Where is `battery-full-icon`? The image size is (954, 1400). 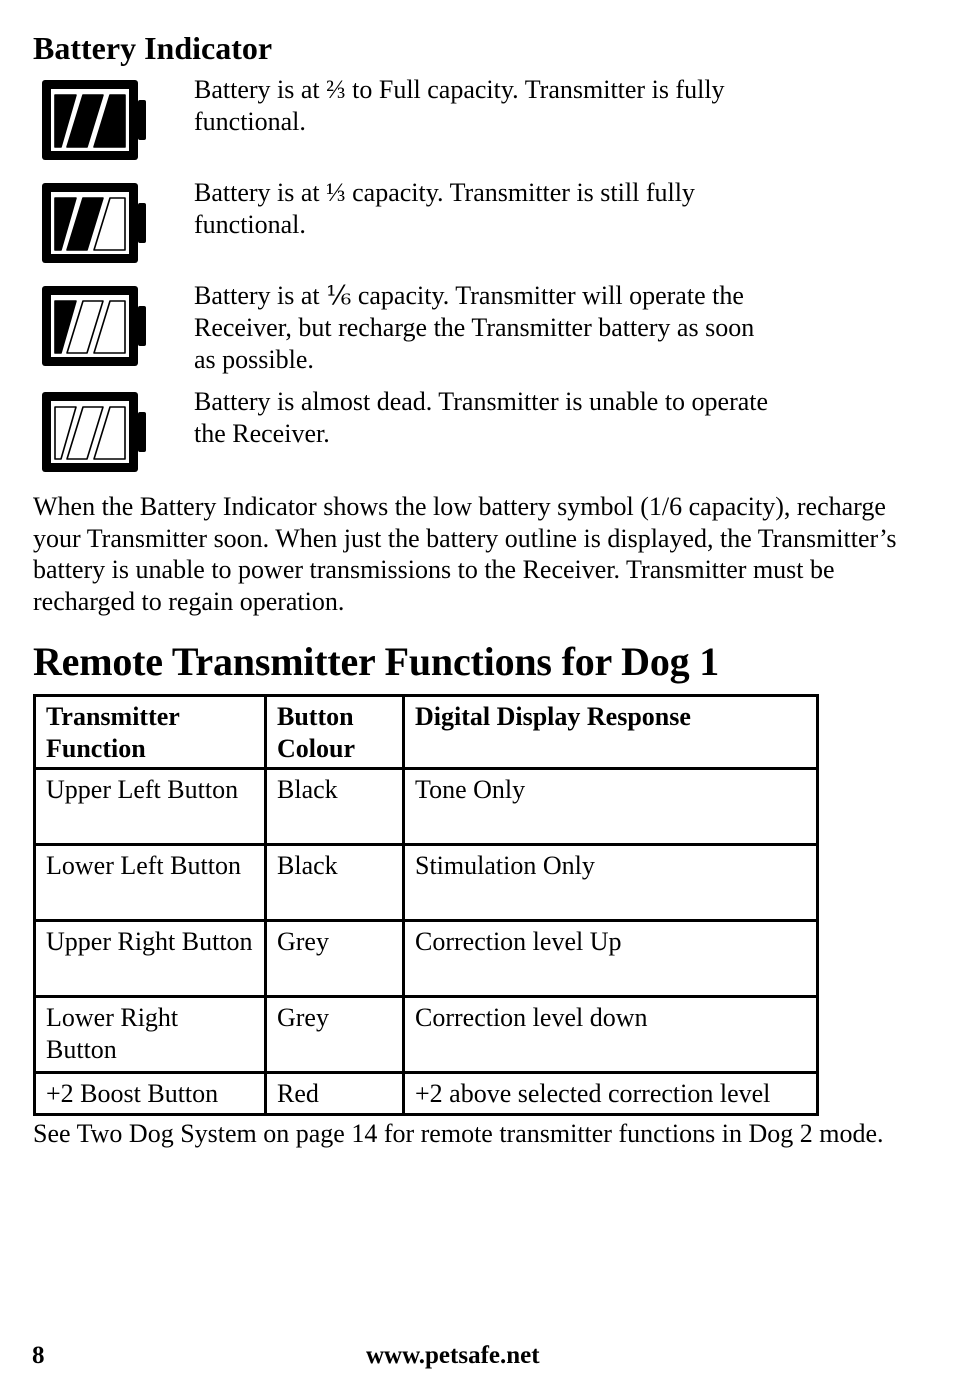 battery-full-icon is located at coordinates (94, 120).